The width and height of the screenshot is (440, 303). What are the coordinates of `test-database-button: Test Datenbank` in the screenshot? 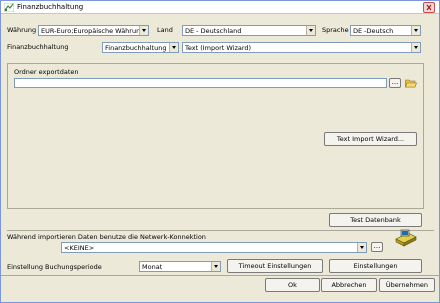 It's located at (375, 220).